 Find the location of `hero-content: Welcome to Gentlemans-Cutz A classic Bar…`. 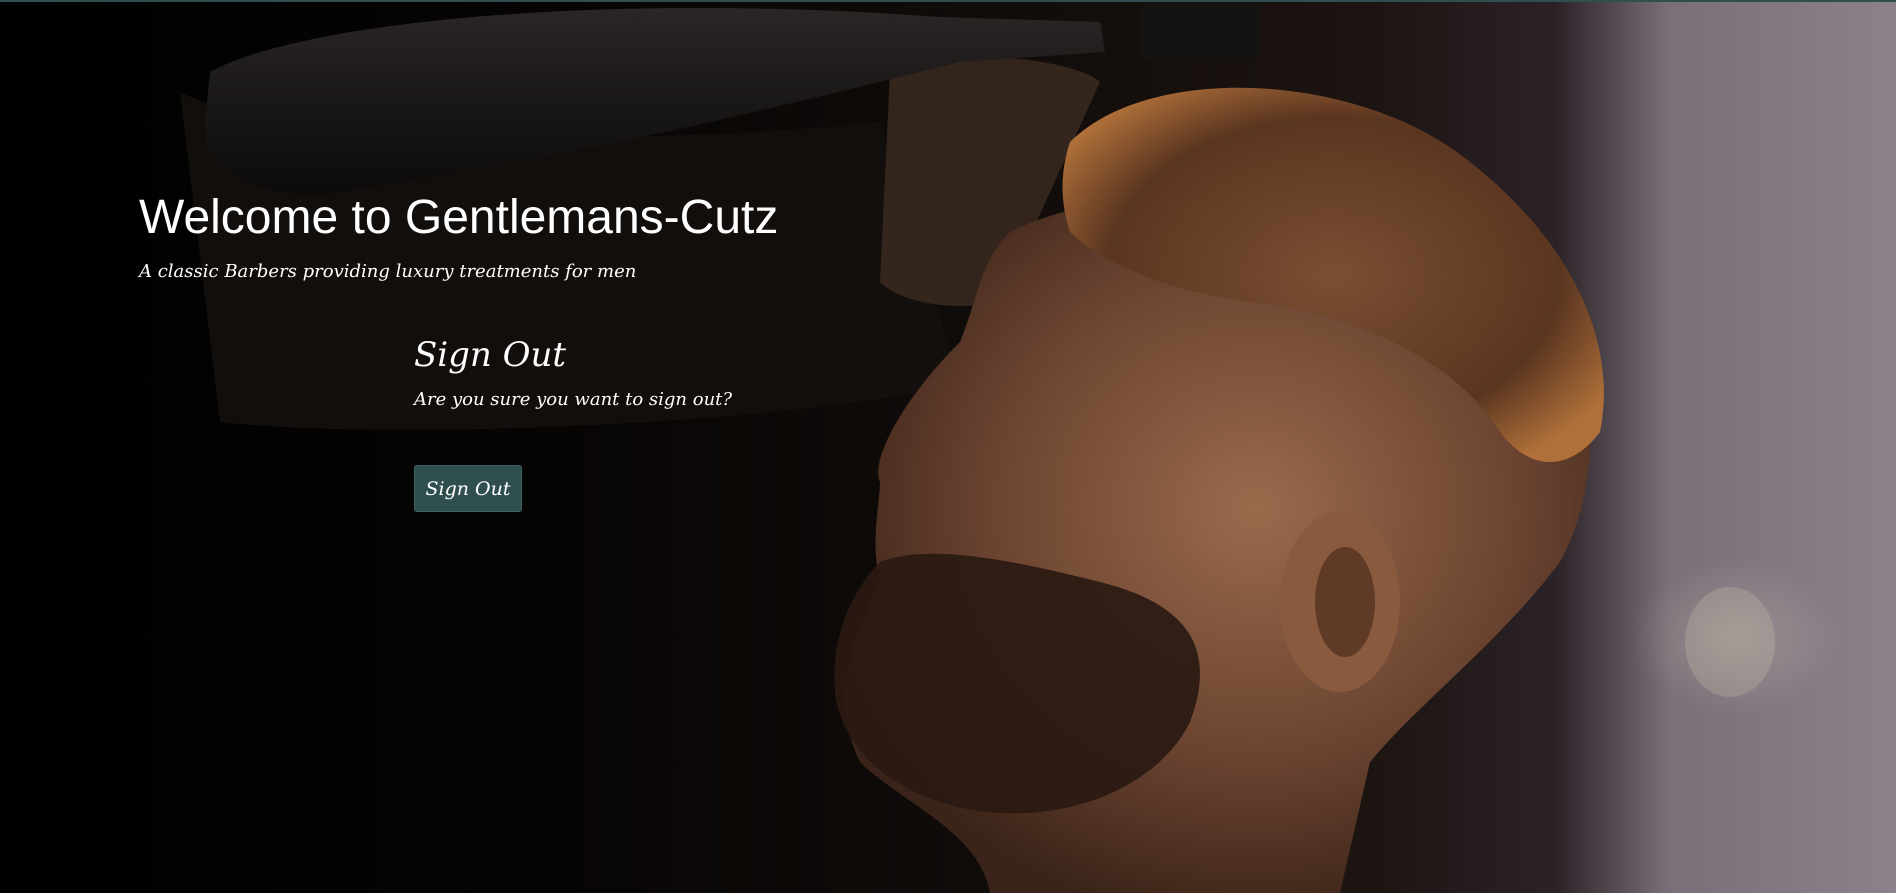

hero-content: Welcome to Gentlemans-Cutz A classic Bar… is located at coordinates (458, 237).